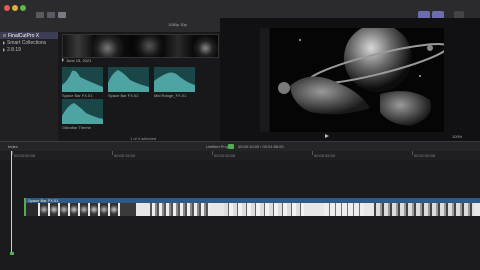  What do you see at coordinates (261, 146) in the screenshot?
I see `project-duration: 00:00:10:00 / 00:01:58:00` at bounding box center [261, 146].